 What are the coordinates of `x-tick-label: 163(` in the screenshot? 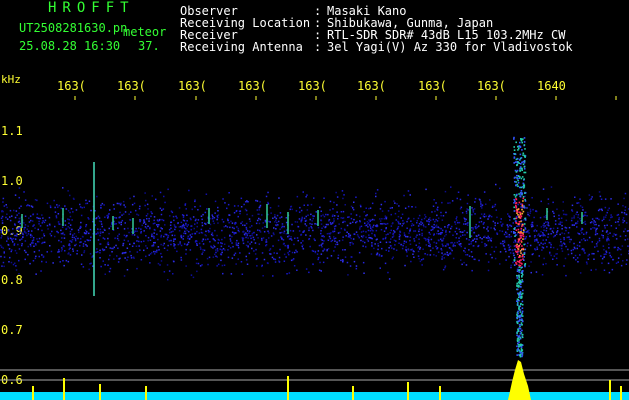 It's located at (491, 86).